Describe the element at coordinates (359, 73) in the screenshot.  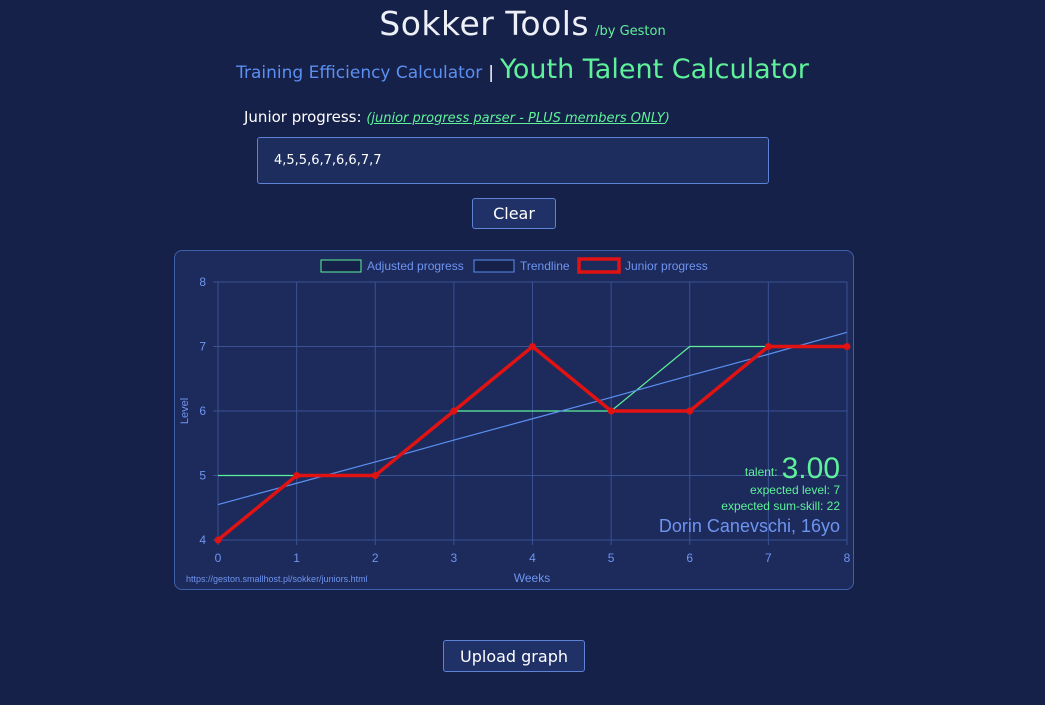
I see `training-efficiency-link: Training Efficiency Calculator` at that location.